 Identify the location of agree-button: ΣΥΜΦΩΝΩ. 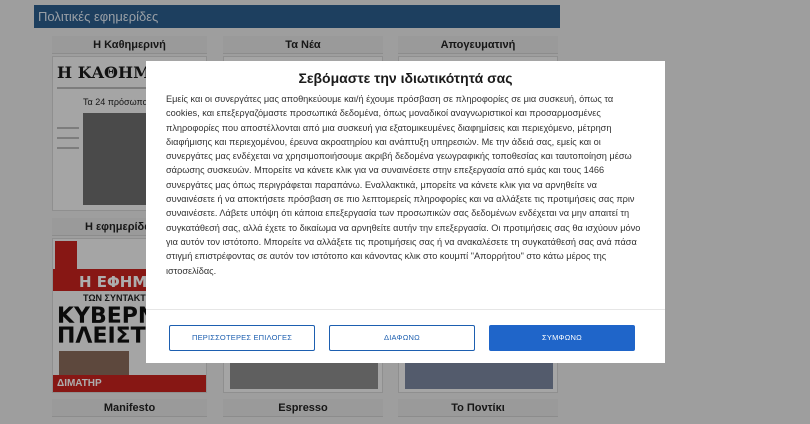
(562, 338).